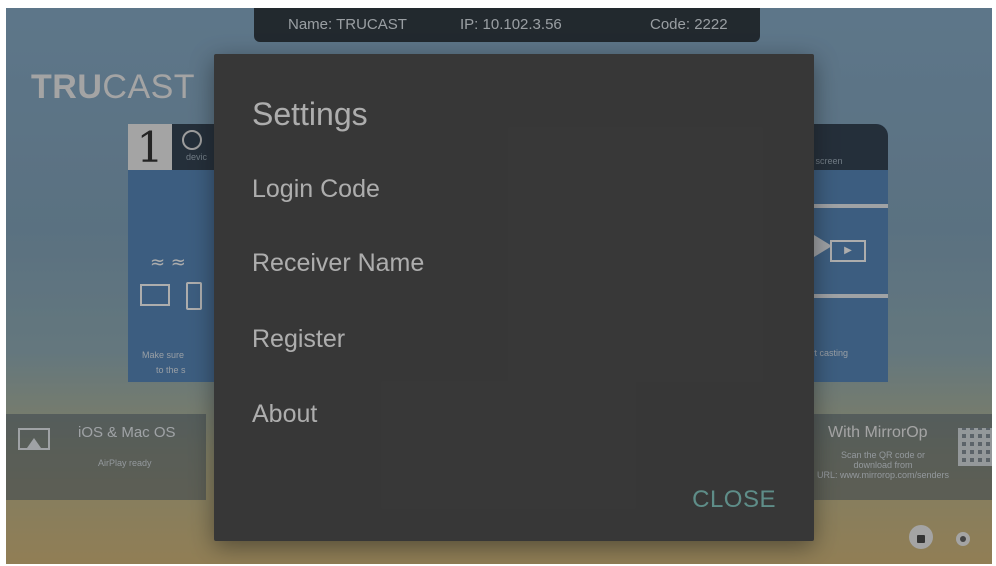  I want to click on unlock-icon, so click(921, 537).